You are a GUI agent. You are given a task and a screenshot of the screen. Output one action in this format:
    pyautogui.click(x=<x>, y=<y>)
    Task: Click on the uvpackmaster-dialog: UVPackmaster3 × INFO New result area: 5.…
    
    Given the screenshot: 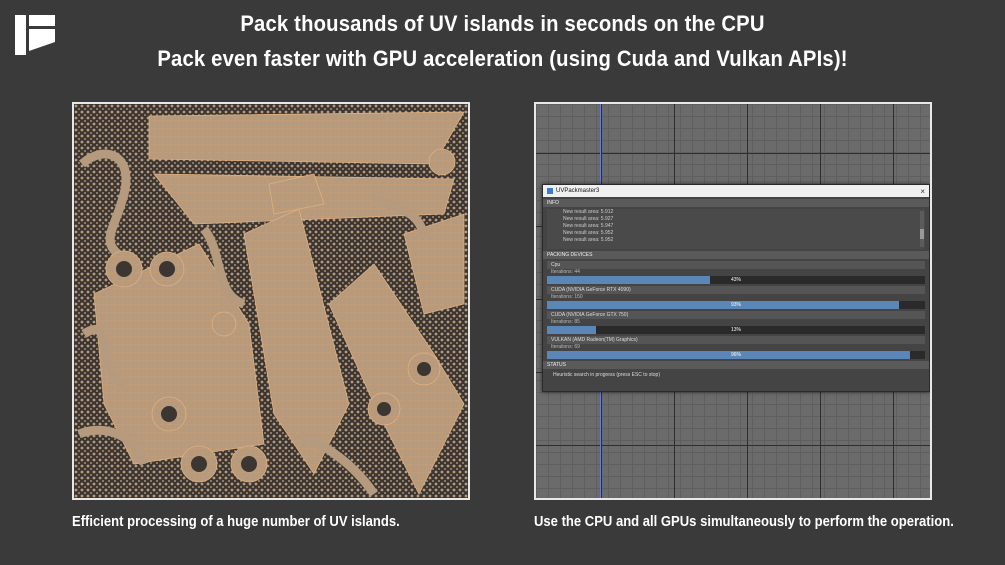 What is the action you would take?
    pyautogui.click(x=736, y=288)
    